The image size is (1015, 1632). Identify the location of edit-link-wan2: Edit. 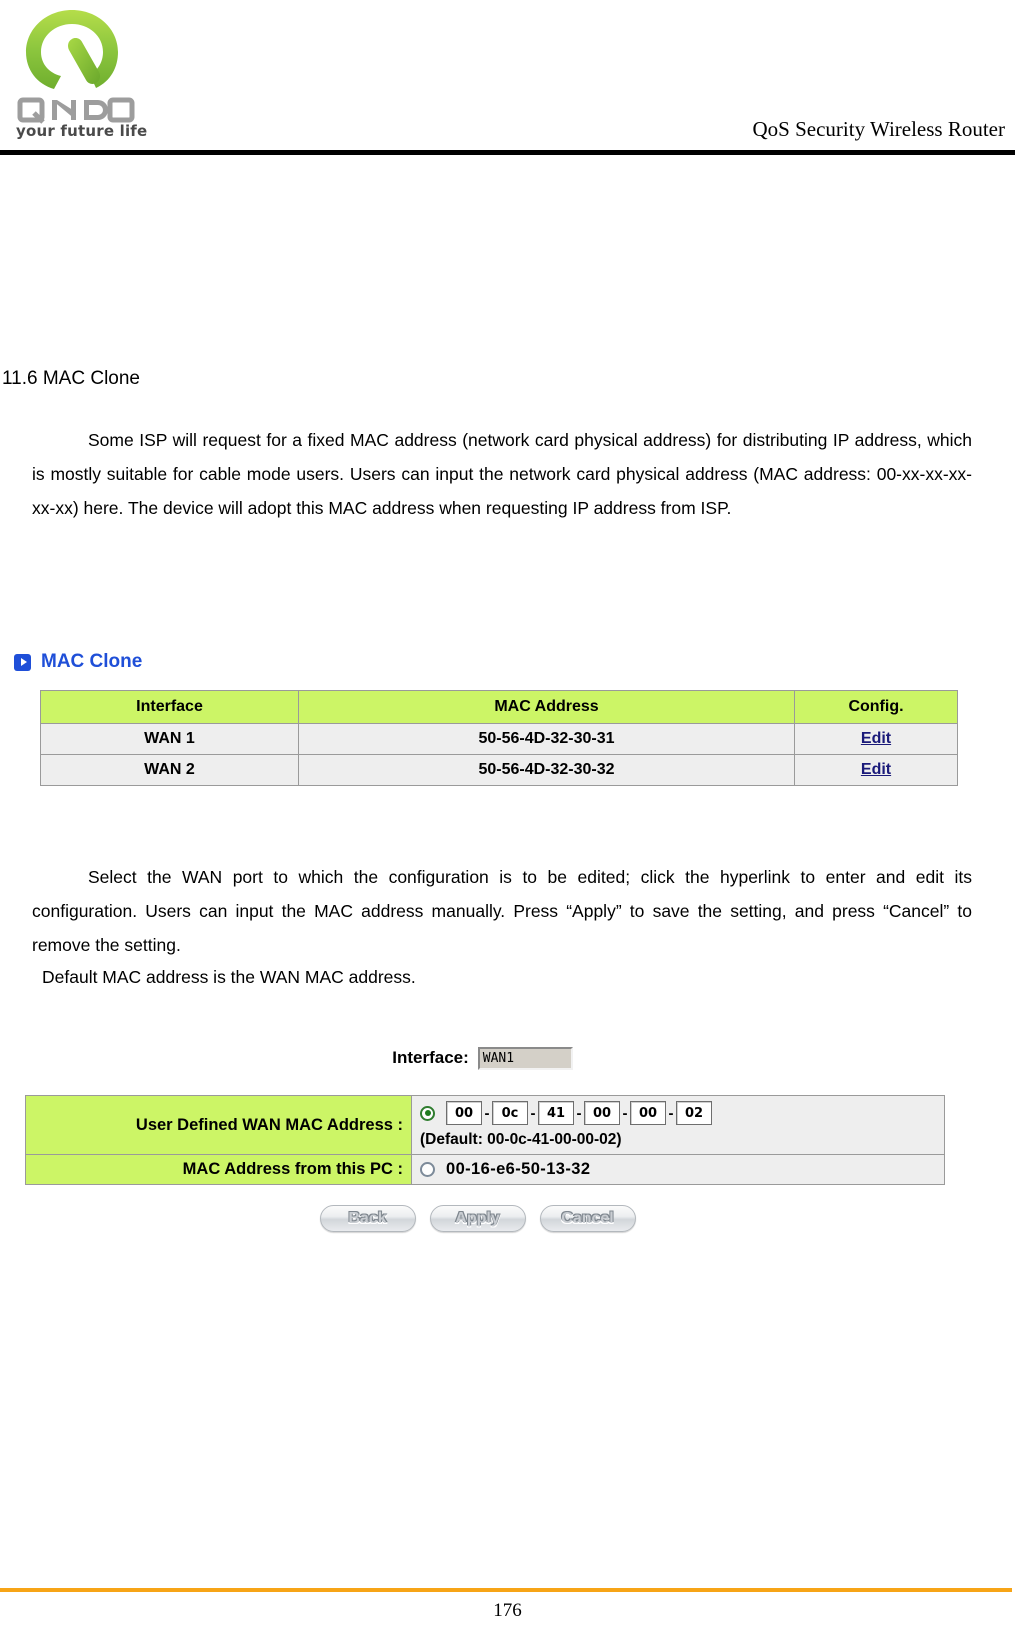
(876, 769).